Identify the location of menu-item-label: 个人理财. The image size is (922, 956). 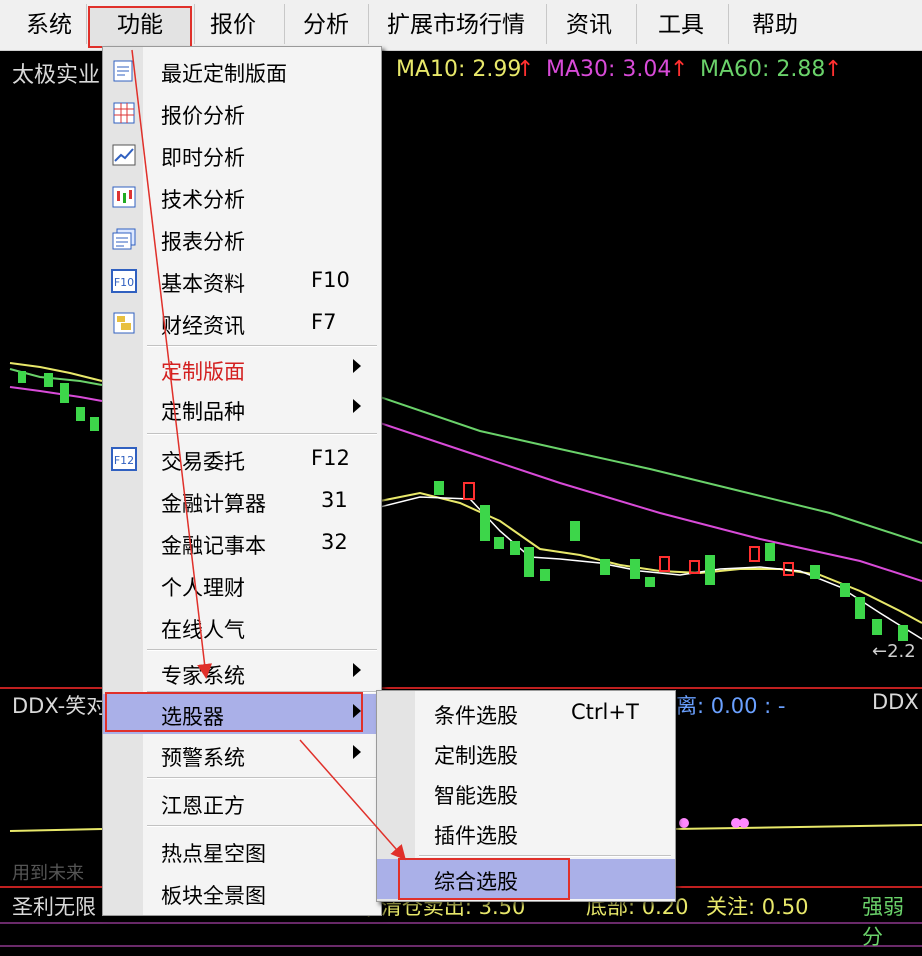
(203, 588).